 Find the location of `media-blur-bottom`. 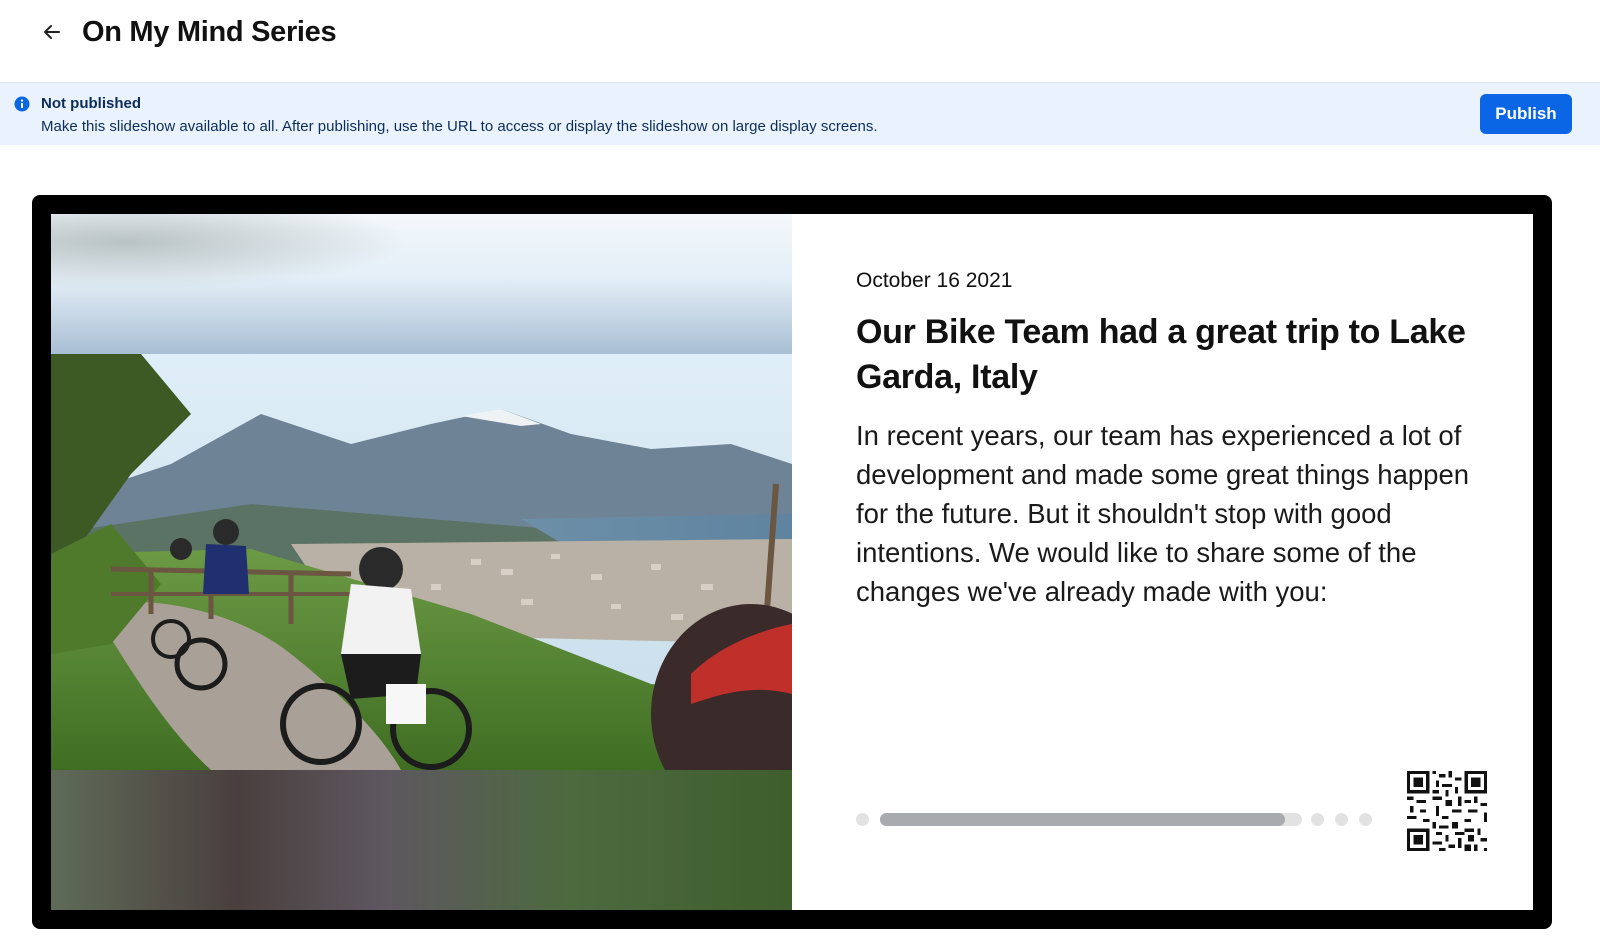

media-blur-bottom is located at coordinates (421, 840).